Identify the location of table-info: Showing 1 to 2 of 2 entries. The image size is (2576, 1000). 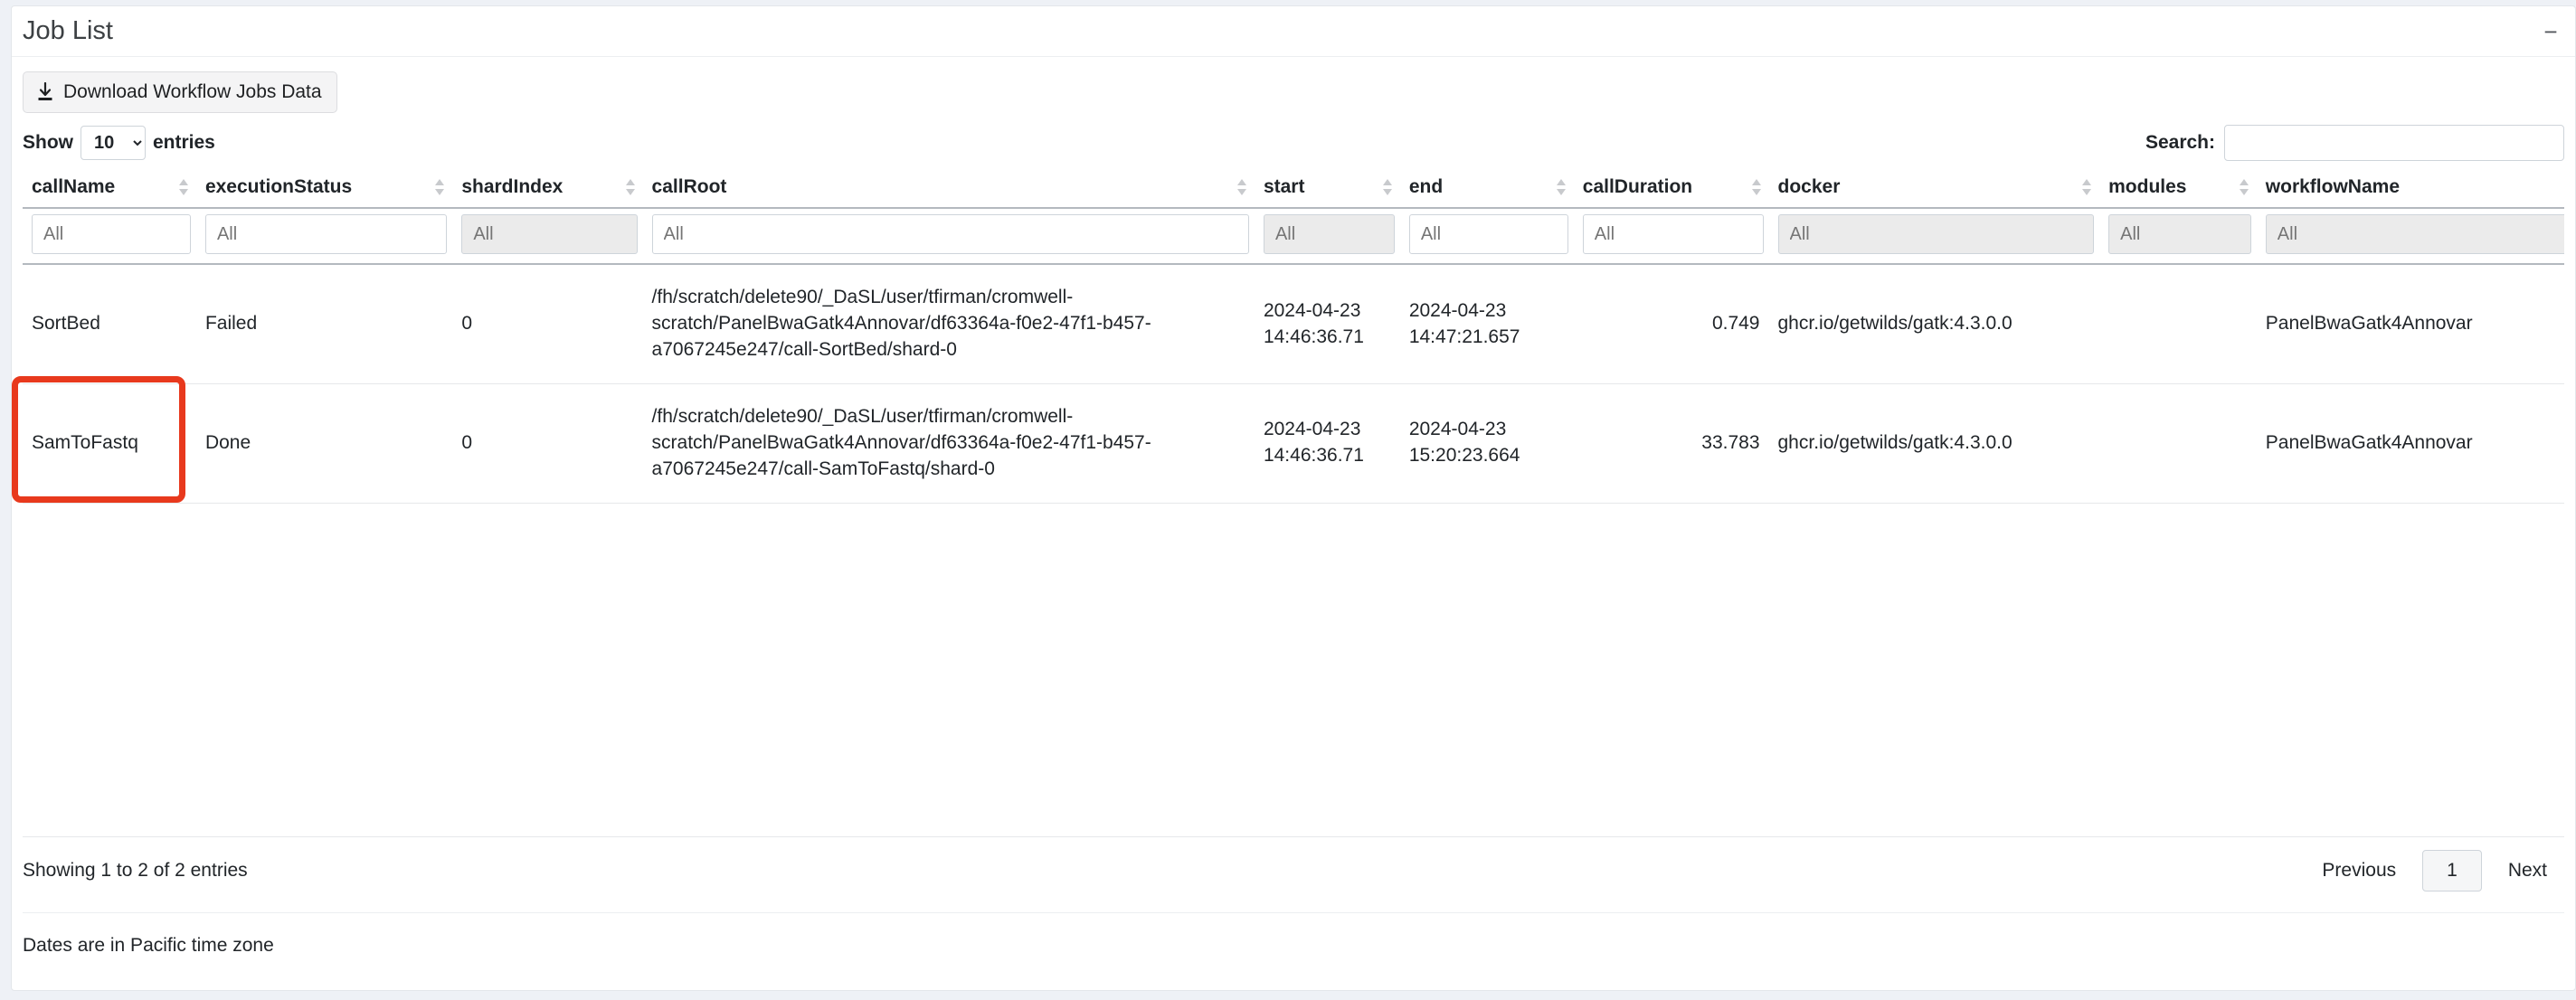
(136, 870).